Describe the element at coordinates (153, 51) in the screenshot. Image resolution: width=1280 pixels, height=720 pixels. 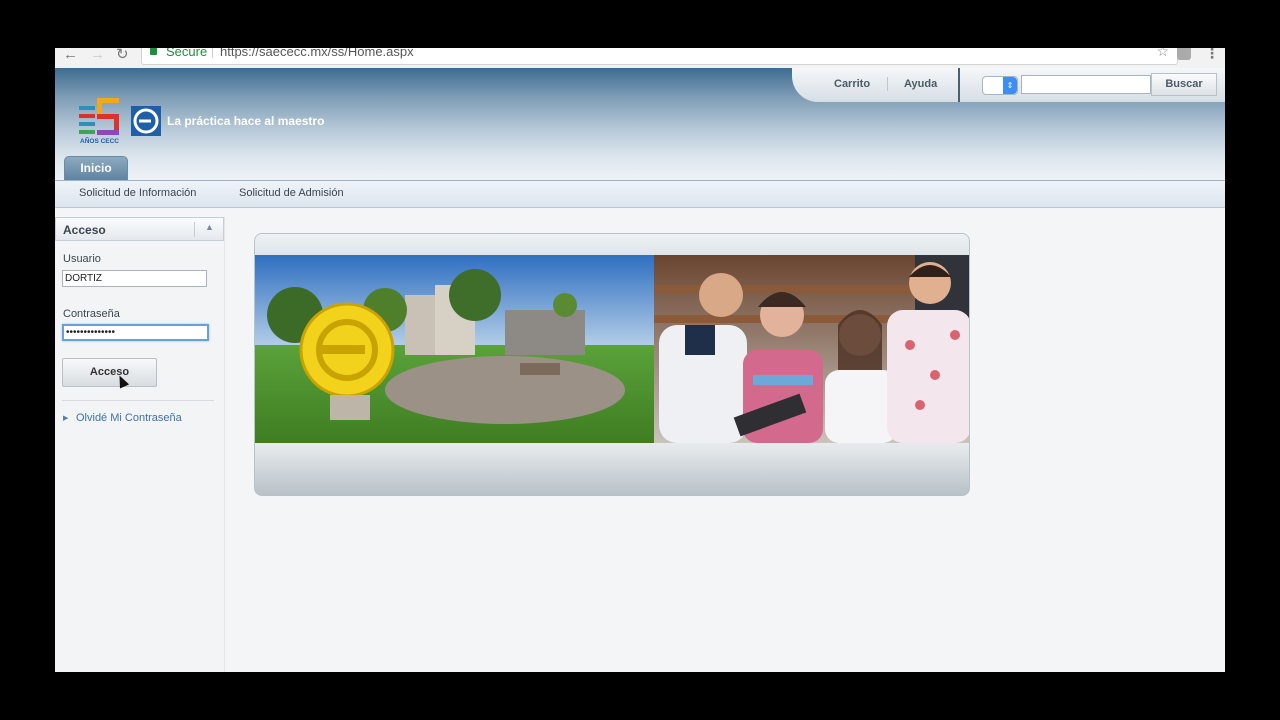
I see `lock-icon` at that location.